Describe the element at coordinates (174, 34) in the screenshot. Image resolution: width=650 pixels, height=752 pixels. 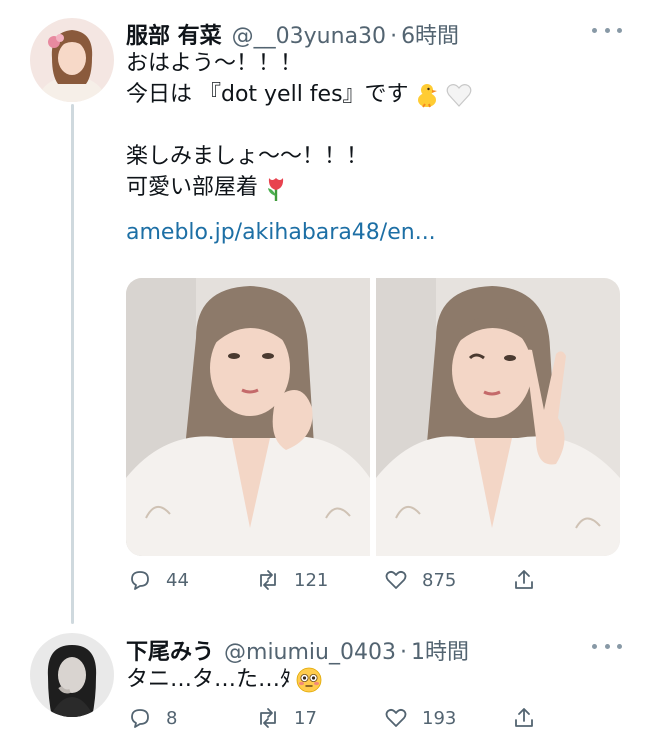
I see `display-name: 服部 有菜` at that location.